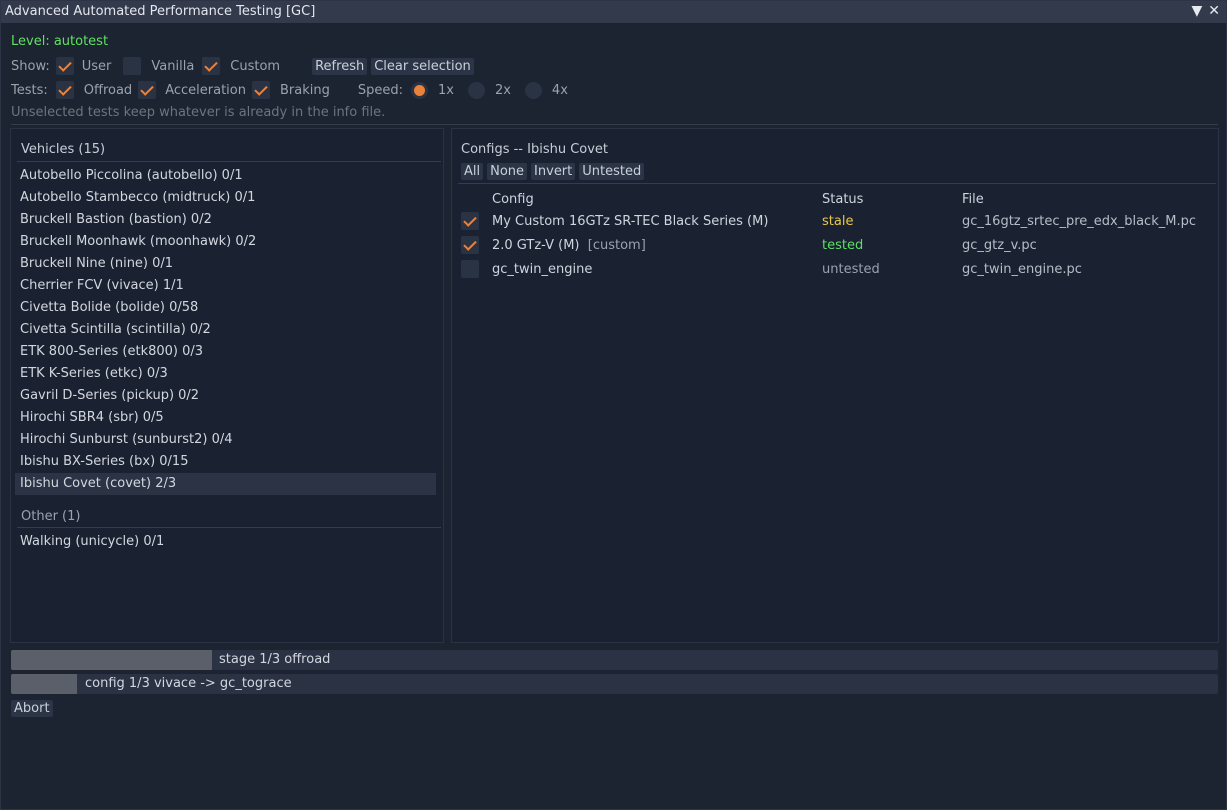 The image size is (1227, 810). Describe the element at coordinates (225, 396) in the screenshot. I see `vehicle-item: Gavril D-Series (pickup) 0/2` at that location.